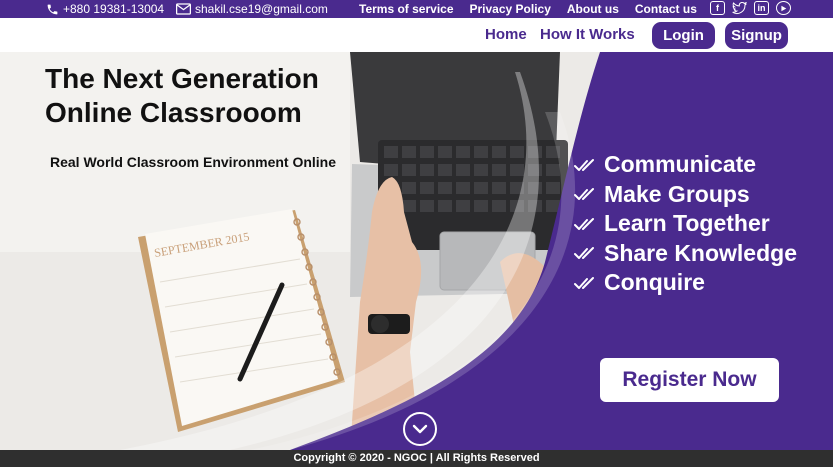  I want to click on facebook-icon: f, so click(717, 8).